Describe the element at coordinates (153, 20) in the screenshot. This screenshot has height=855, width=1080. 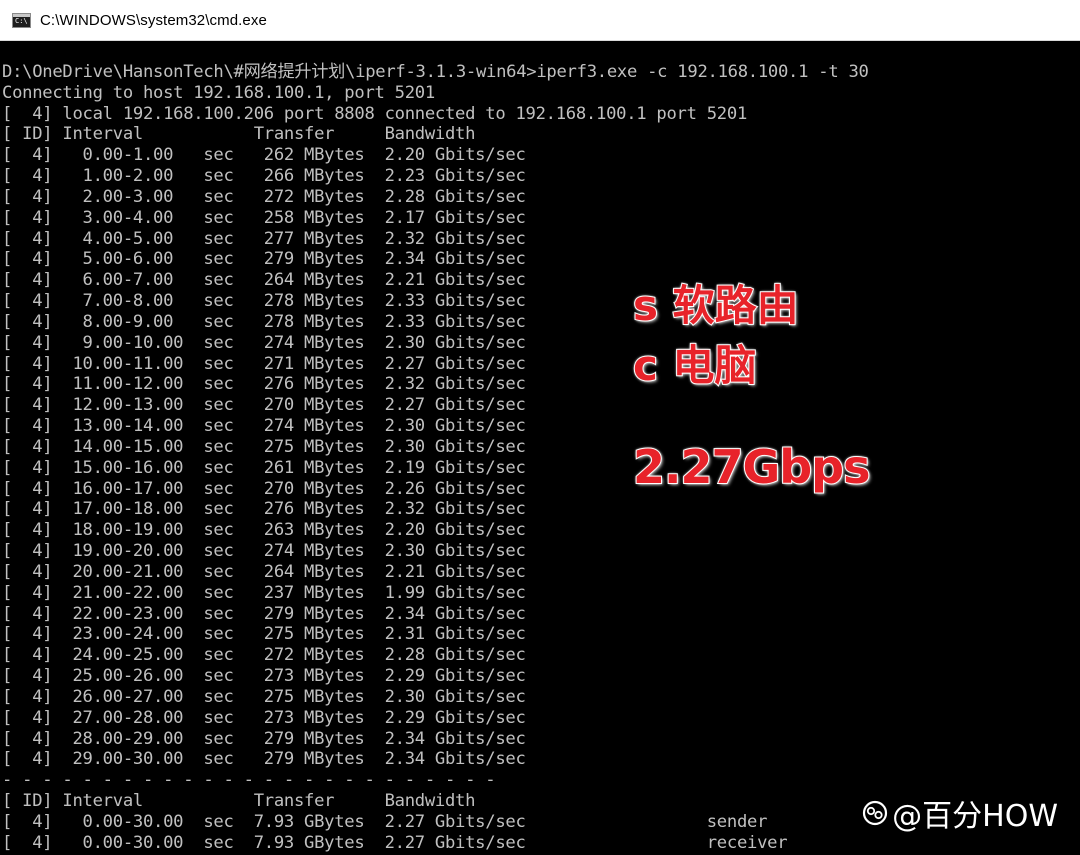
I see `window-title: C:\WINDOWS\system32\cmd.exe` at that location.